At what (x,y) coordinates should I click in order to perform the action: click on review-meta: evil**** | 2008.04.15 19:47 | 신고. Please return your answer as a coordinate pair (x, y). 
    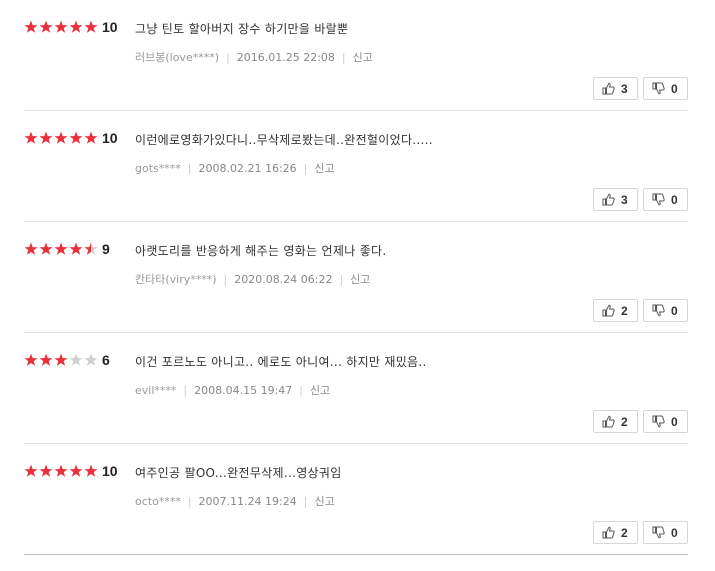
    Looking at the image, I should click on (232, 390).